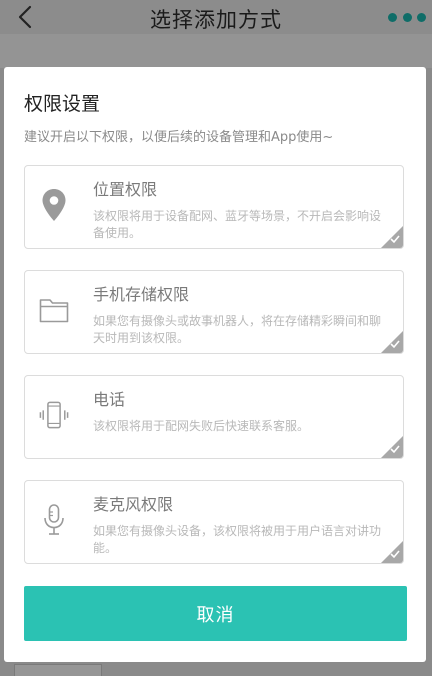  Describe the element at coordinates (237, 539) in the screenshot. I see `permission-description: 如果您有摄像头设备，该权限将被用于用户语言对讲功能。` at that location.